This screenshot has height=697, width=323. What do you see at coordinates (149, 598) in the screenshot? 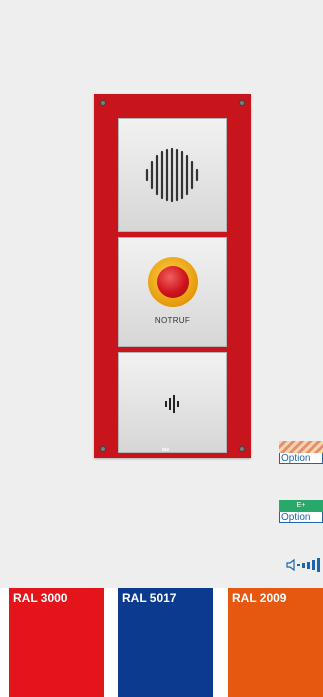
I see `swatch-label: RAL 5017` at bounding box center [149, 598].